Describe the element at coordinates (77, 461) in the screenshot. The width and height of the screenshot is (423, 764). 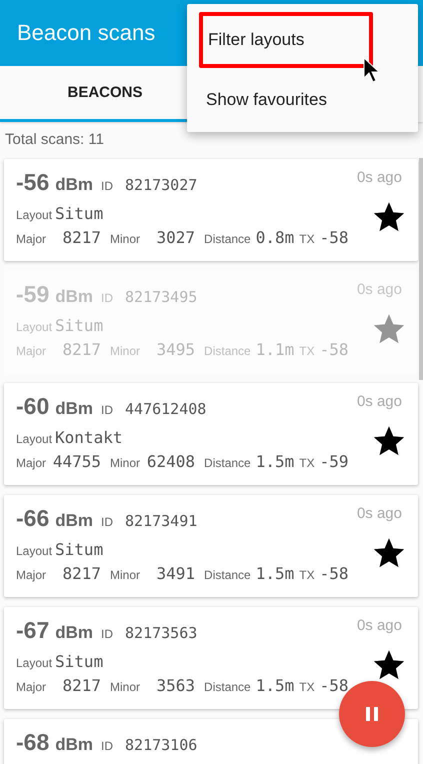
I see `major-value: 44755` at that location.